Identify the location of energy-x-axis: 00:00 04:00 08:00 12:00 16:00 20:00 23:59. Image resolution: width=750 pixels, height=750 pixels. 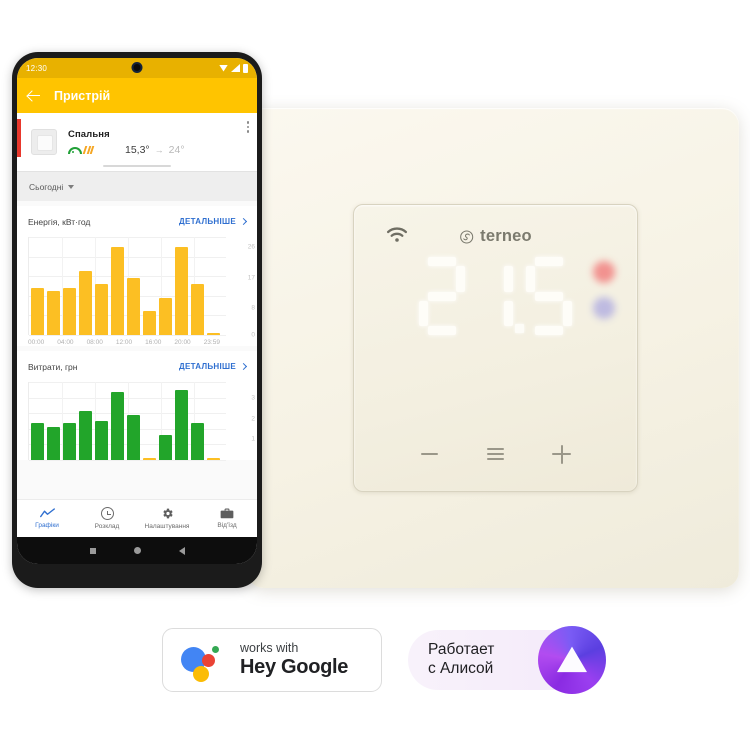
(125, 342).